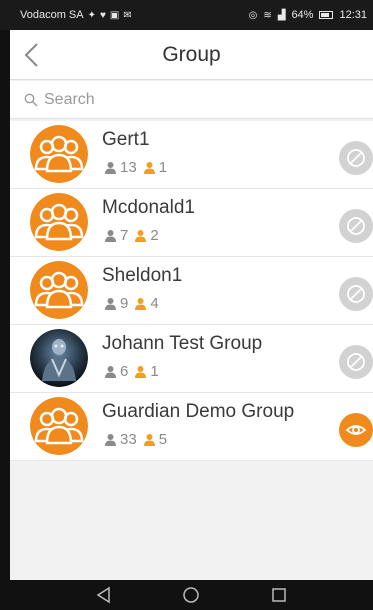  I want to click on search-input, so click(194, 99).